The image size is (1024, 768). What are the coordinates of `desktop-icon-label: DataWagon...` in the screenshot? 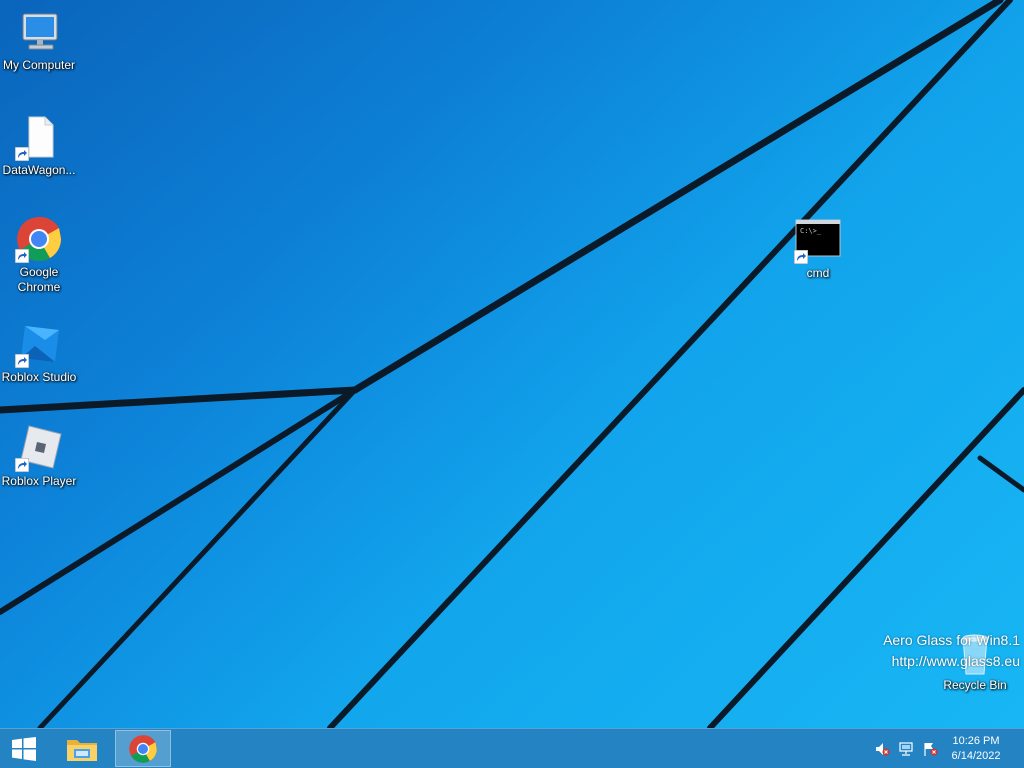 It's located at (39, 170).